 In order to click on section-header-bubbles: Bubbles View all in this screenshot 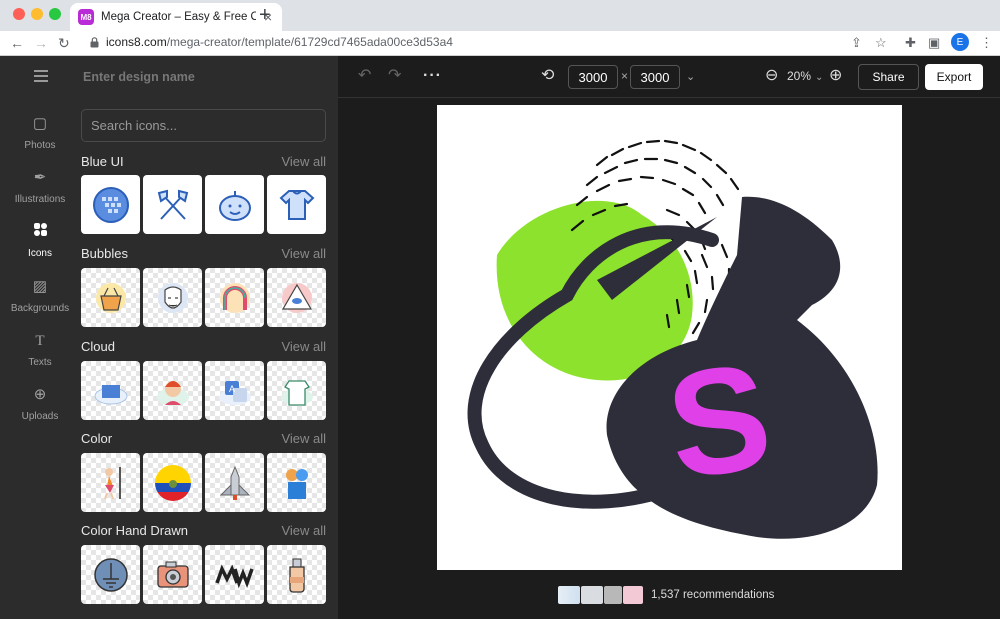, I will do `click(203, 253)`.